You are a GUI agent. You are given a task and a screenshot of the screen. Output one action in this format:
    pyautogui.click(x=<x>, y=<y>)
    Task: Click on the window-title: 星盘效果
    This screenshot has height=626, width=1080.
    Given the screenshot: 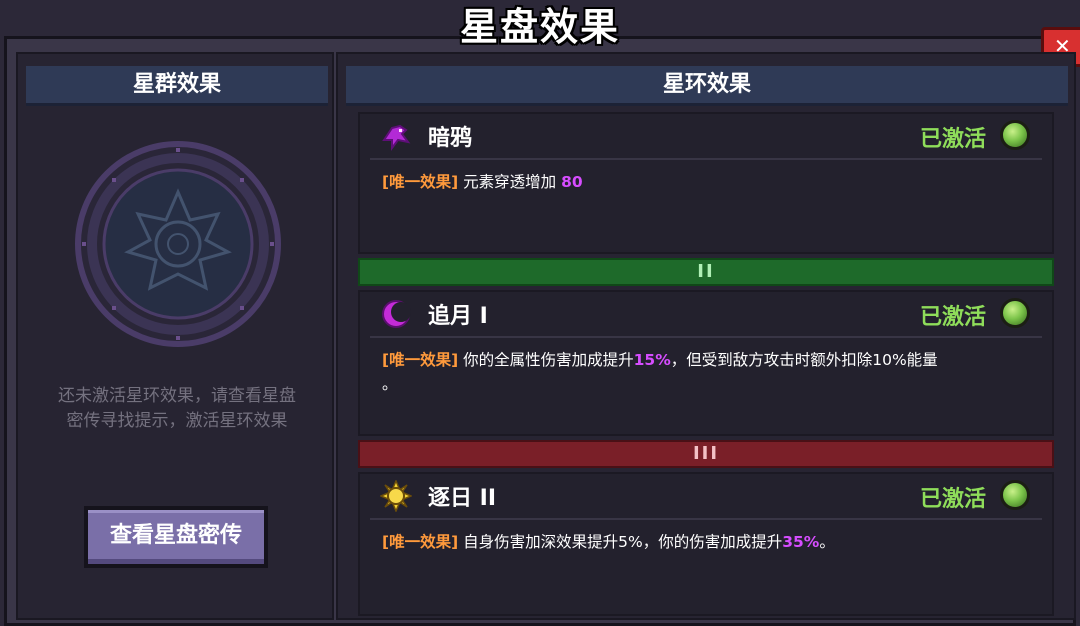 What is the action you would take?
    pyautogui.click(x=539, y=27)
    